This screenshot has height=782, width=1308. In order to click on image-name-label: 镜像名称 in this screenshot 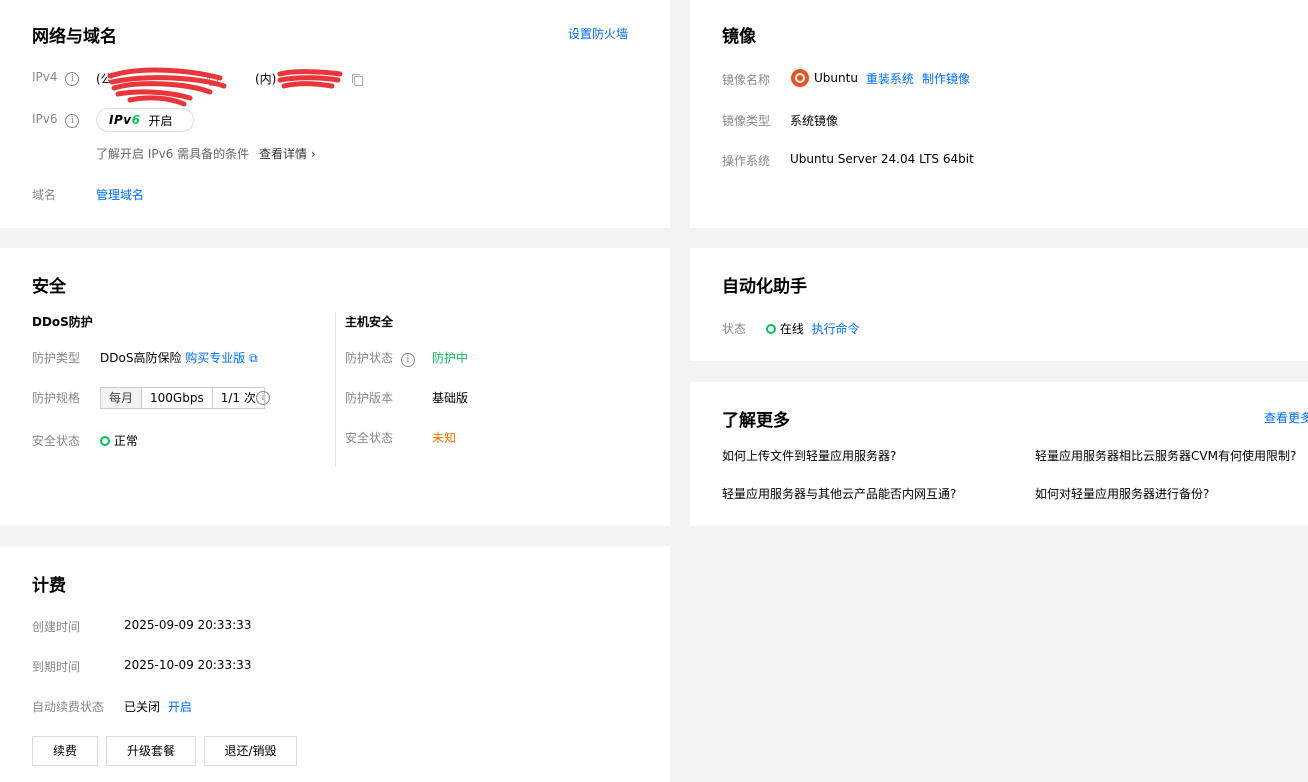, I will do `click(746, 80)`.